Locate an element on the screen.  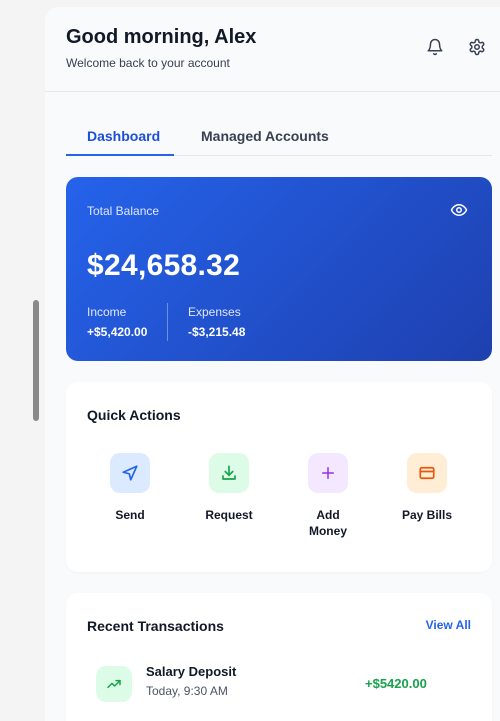
pay-bills-label: Pay Bills is located at coordinates (427, 515).